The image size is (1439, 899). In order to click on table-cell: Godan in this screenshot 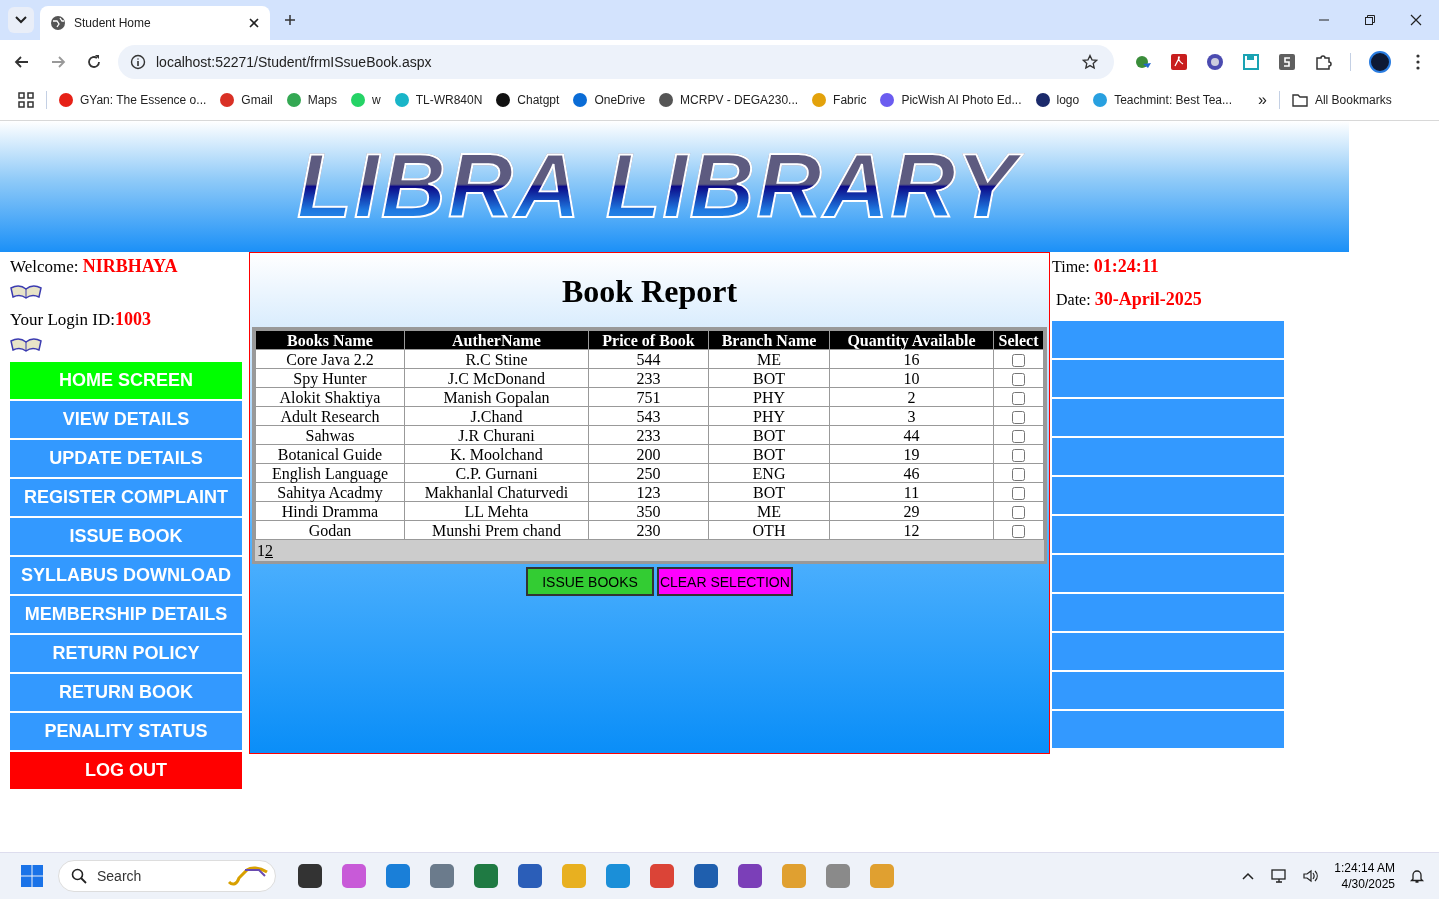, I will do `click(330, 530)`.